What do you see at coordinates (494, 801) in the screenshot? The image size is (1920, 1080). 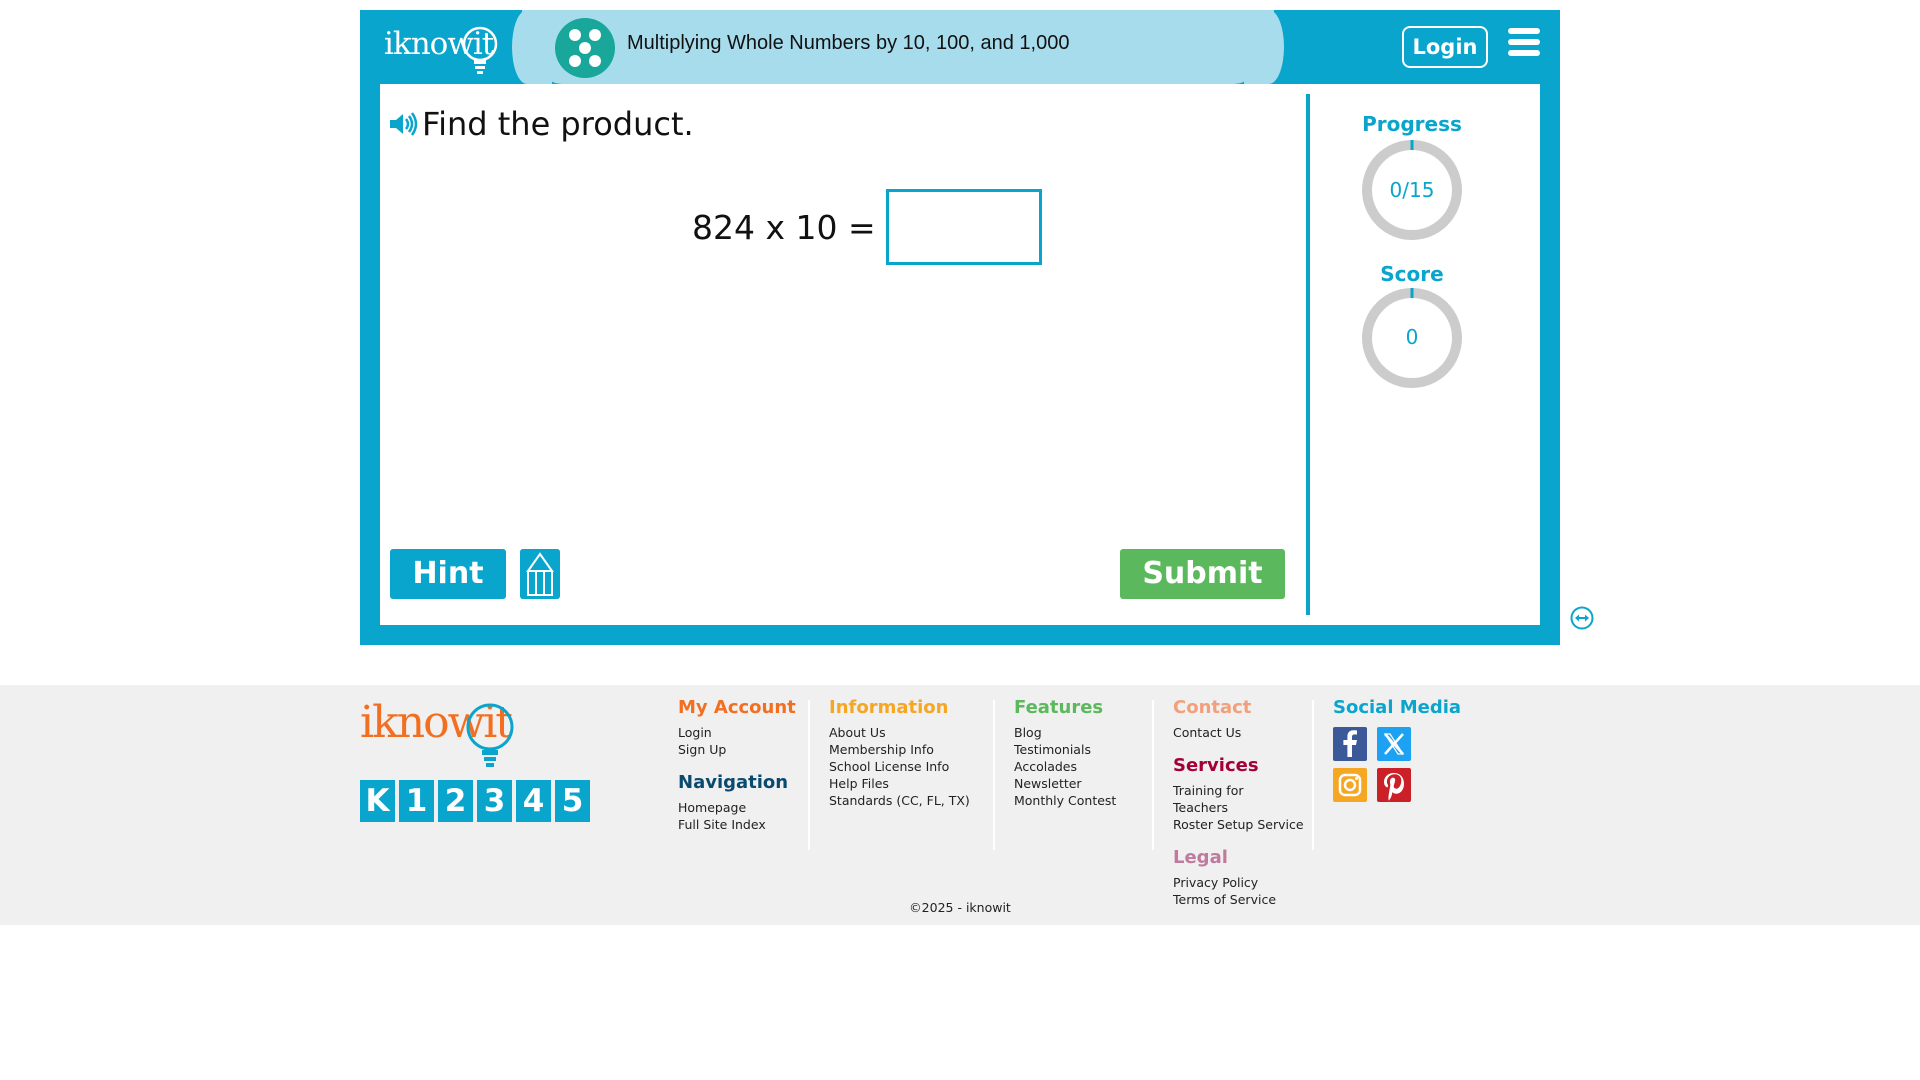 I see `grade-3: 3` at bounding box center [494, 801].